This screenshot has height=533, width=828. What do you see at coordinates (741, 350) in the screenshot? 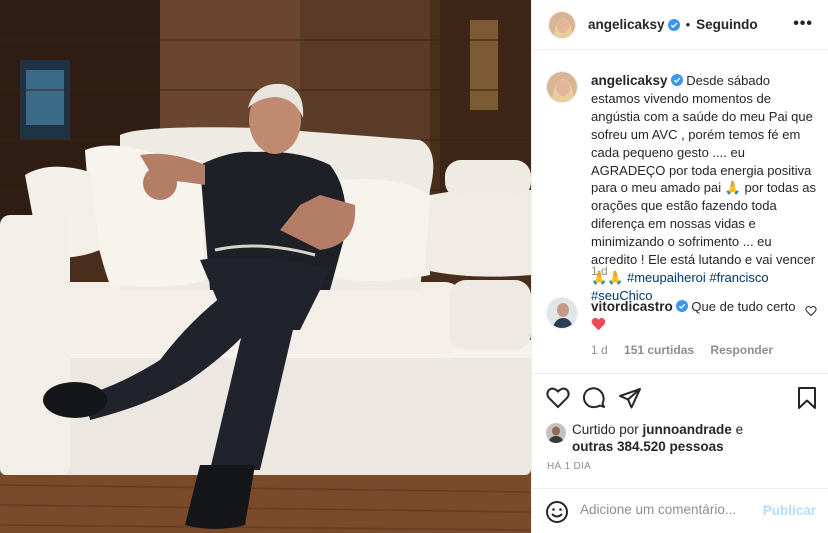
I see `reply-button: Responder` at bounding box center [741, 350].